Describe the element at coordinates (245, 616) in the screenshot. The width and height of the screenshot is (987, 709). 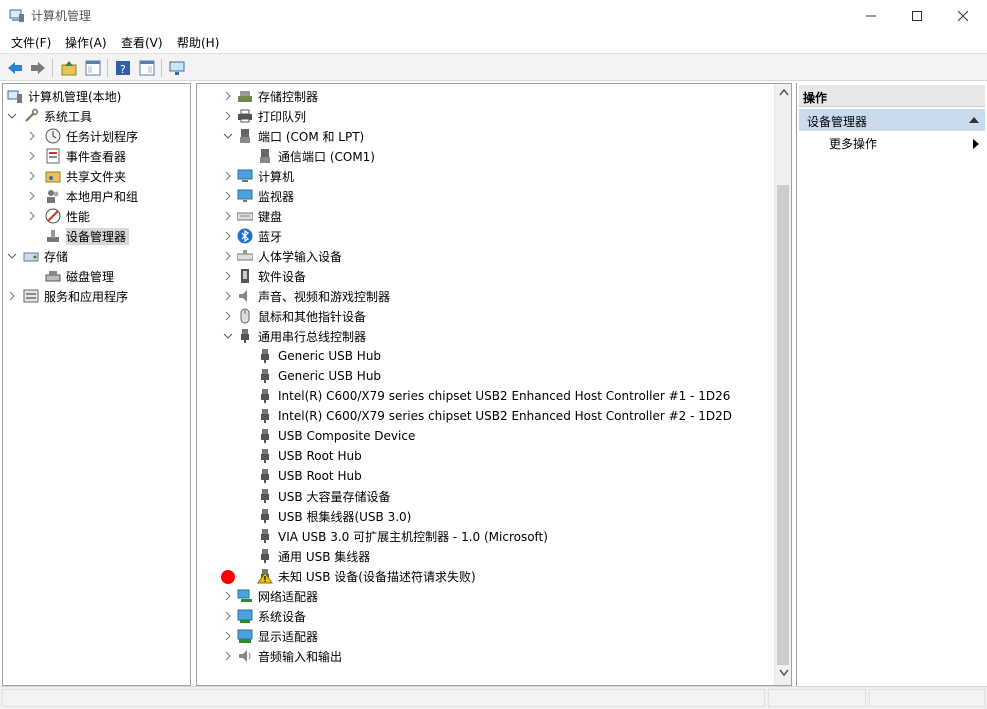
I see `system-device-icon` at that location.